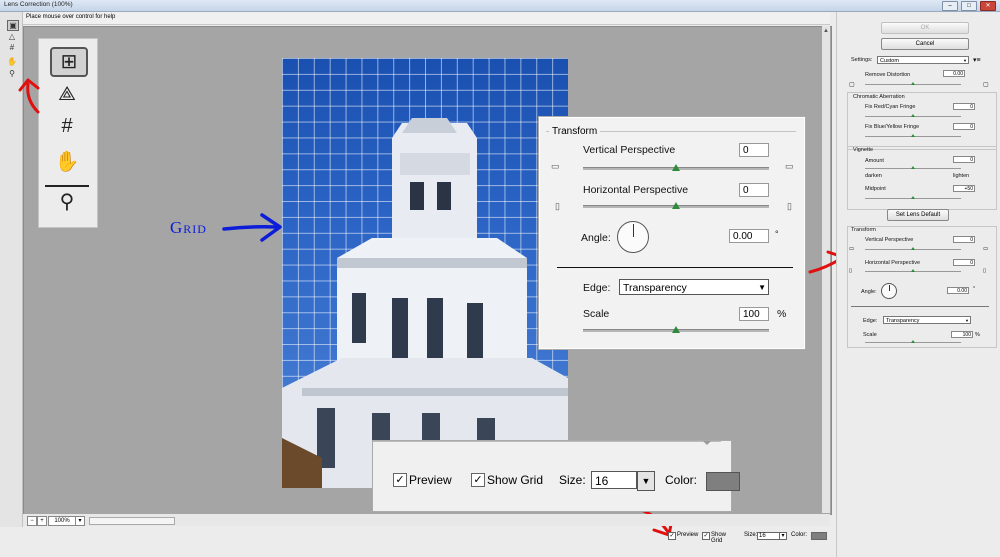 This screenshot has width=1000, height=557. I want to click on red-cyan-field: 0, so click(964, 106).